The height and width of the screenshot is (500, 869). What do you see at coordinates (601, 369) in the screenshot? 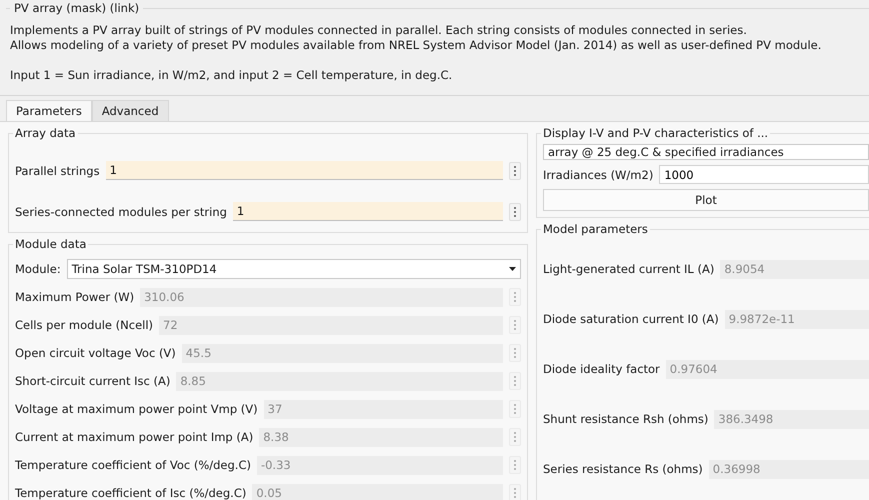
I see `field-label: Diode ideality factor` at bounding box center [601, 369].